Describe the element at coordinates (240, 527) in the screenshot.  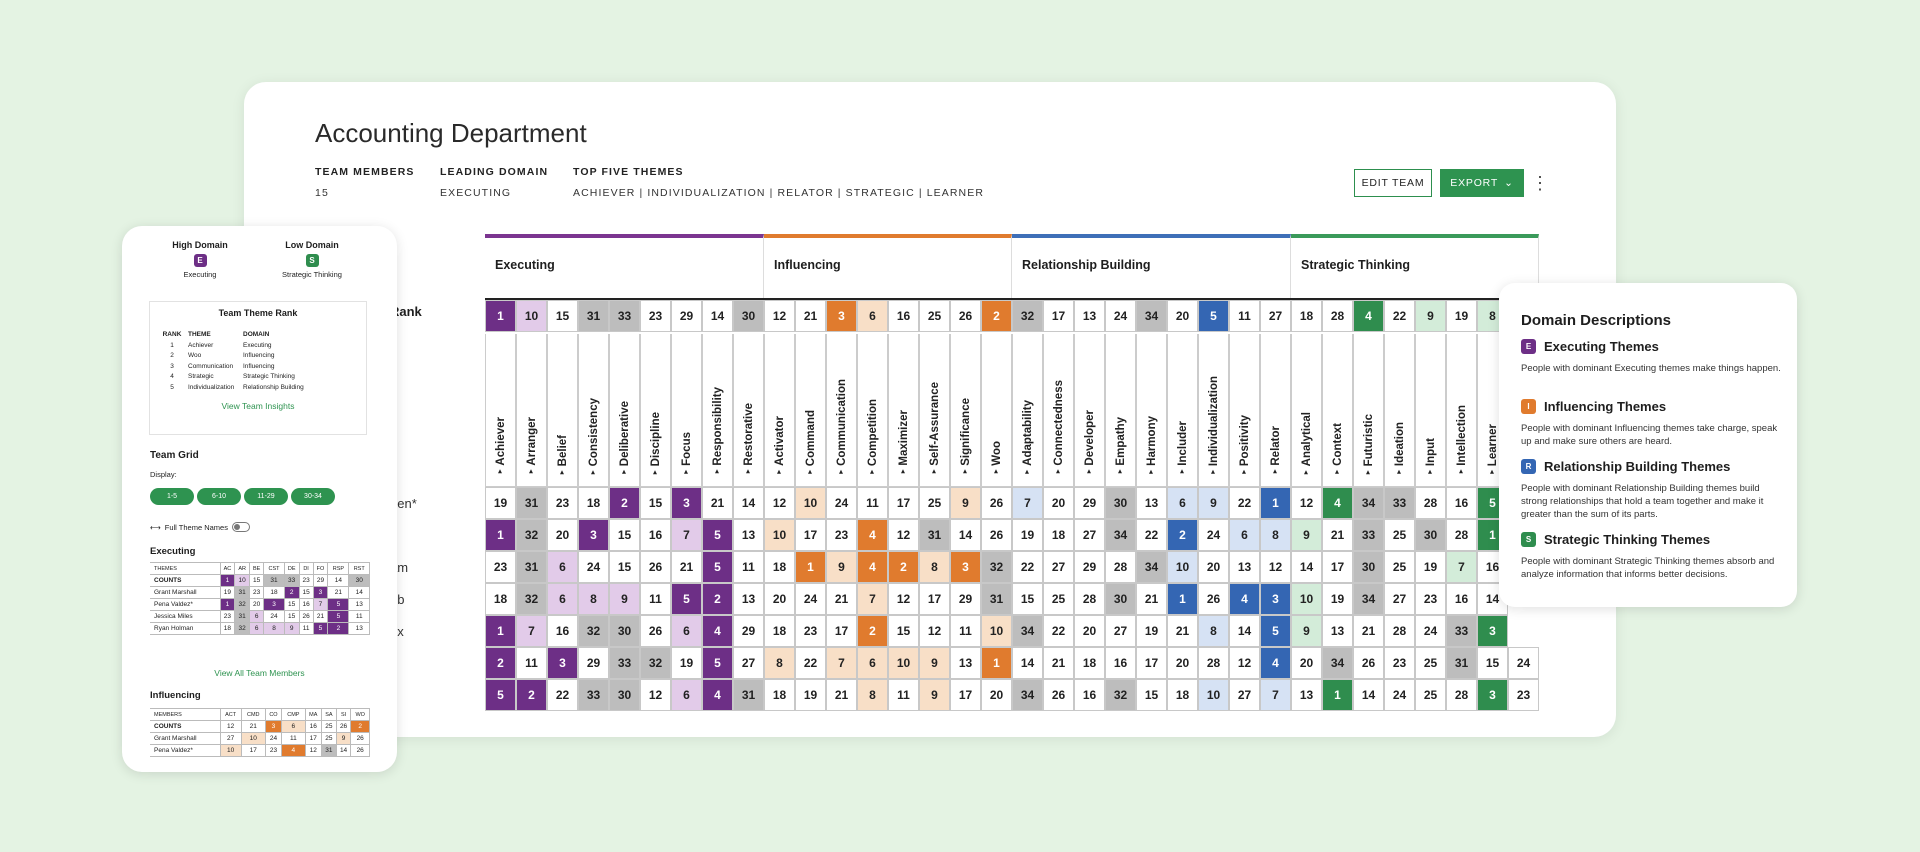
I see `toggle-switch` at that location.